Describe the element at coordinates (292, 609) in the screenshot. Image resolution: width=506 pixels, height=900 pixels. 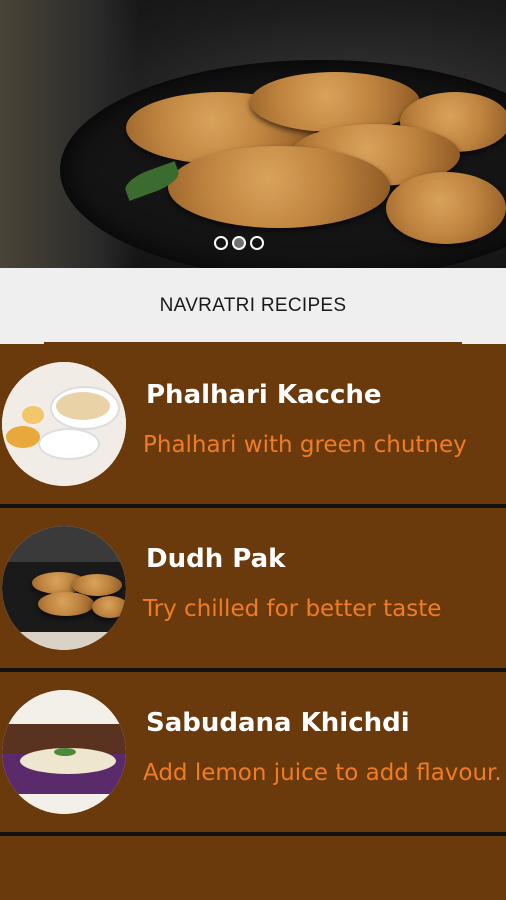
I see `recipe-description: Try chilled for better taste` at that location.